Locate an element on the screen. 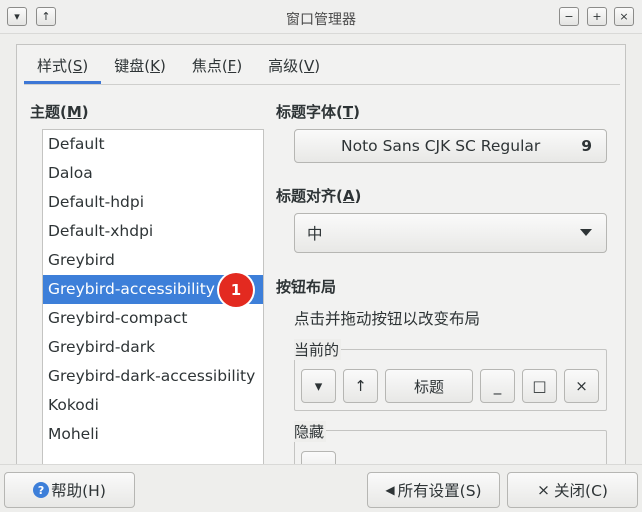  all-settings-button: ◀ 所有设置(S) is located at coordinates (433, 490).